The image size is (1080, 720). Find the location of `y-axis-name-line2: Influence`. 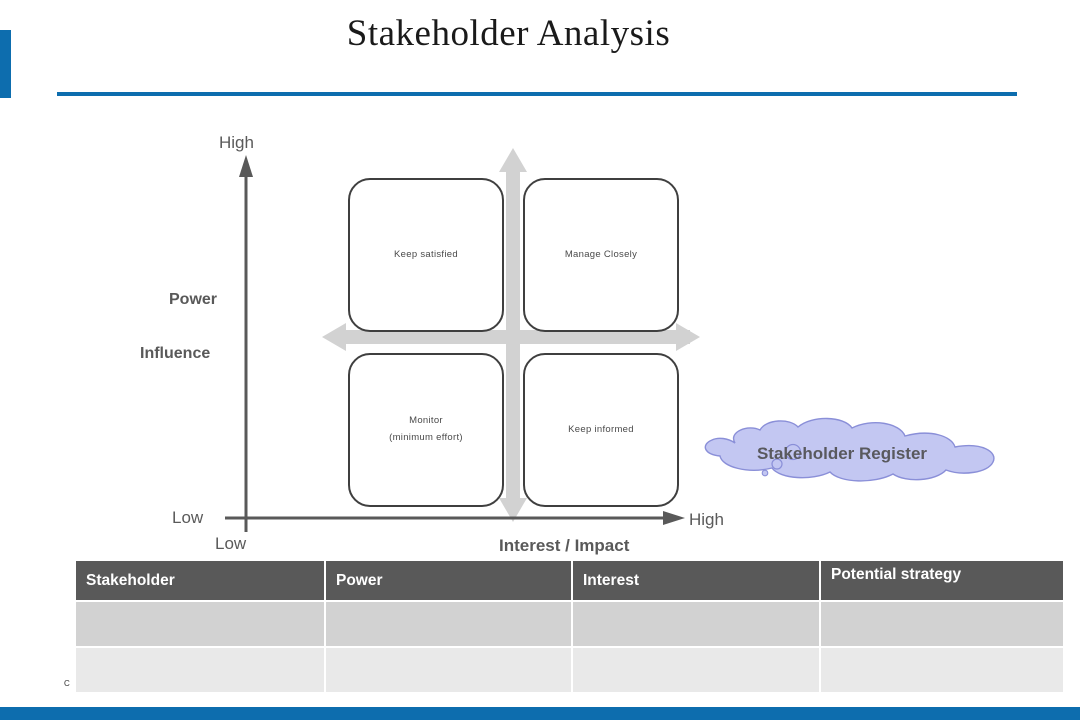

y-axis-name-line2: Influence is located at coordinates (175, 353).